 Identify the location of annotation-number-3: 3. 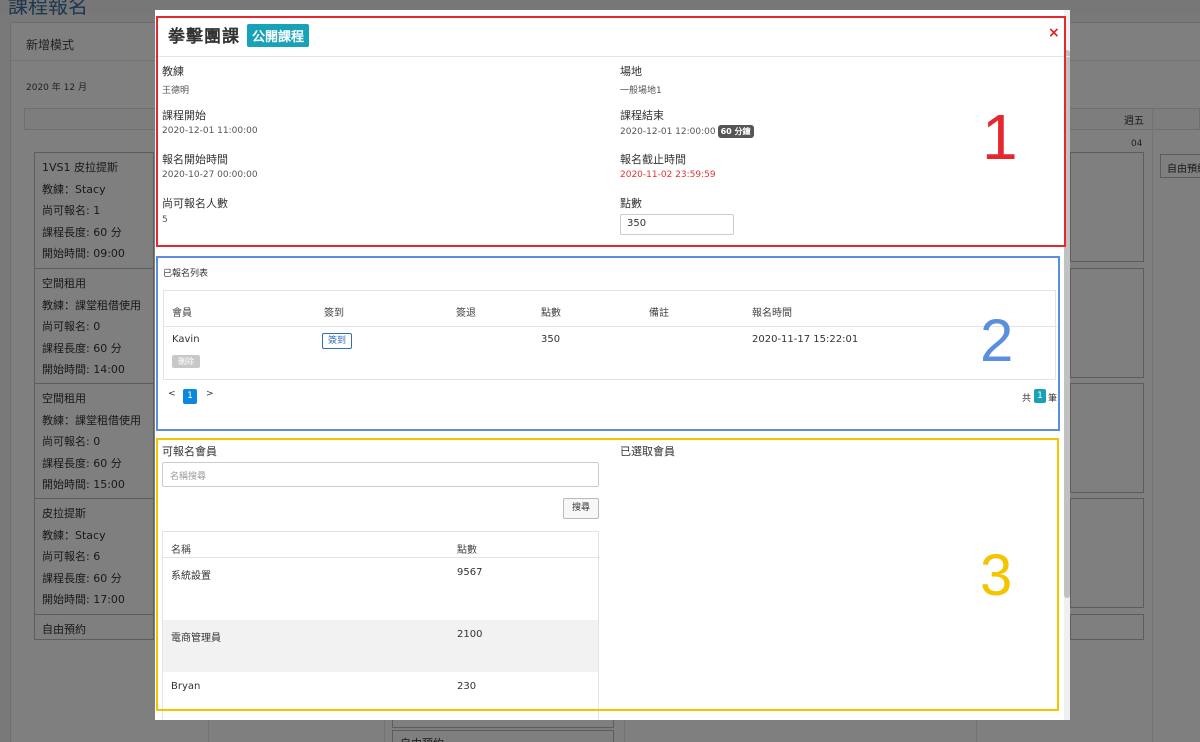
(996, 575).